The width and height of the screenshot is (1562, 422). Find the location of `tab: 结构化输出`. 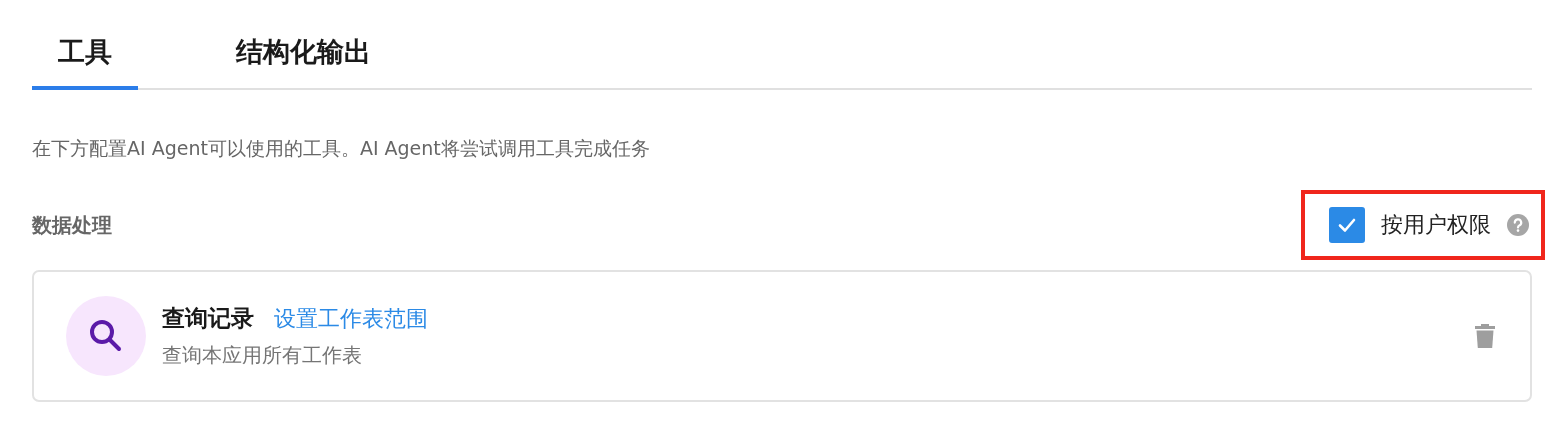

tab: 结构化输出 is located at coordinates (303, 45).